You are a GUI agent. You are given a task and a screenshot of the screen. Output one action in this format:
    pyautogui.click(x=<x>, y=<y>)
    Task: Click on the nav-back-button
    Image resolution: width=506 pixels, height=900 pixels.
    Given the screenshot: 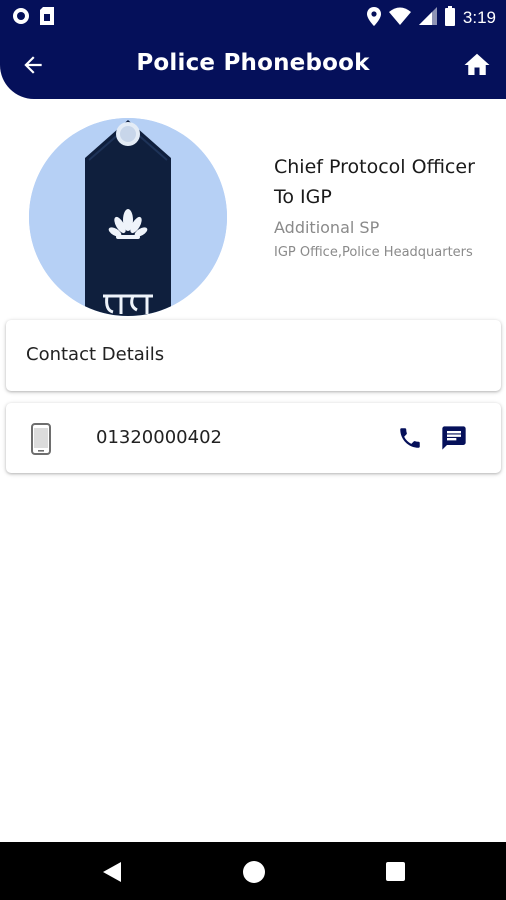 What is the action you would take?
    pyautogui.click(x=112, y=872)
    